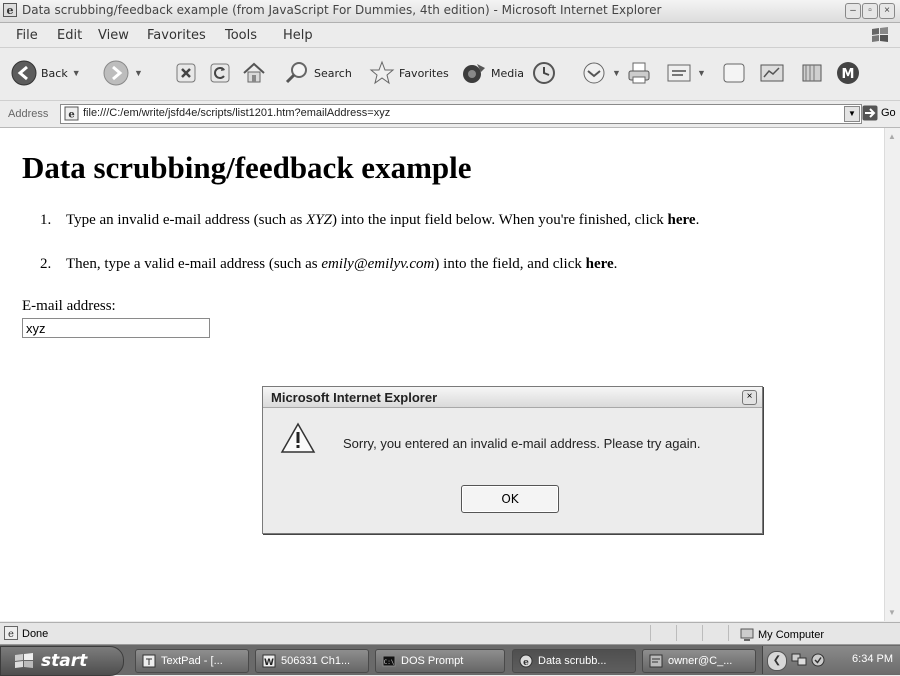  Describe the element at coordinates (853, 11) in the screenshot. I see `minimize-button: –` at that location.